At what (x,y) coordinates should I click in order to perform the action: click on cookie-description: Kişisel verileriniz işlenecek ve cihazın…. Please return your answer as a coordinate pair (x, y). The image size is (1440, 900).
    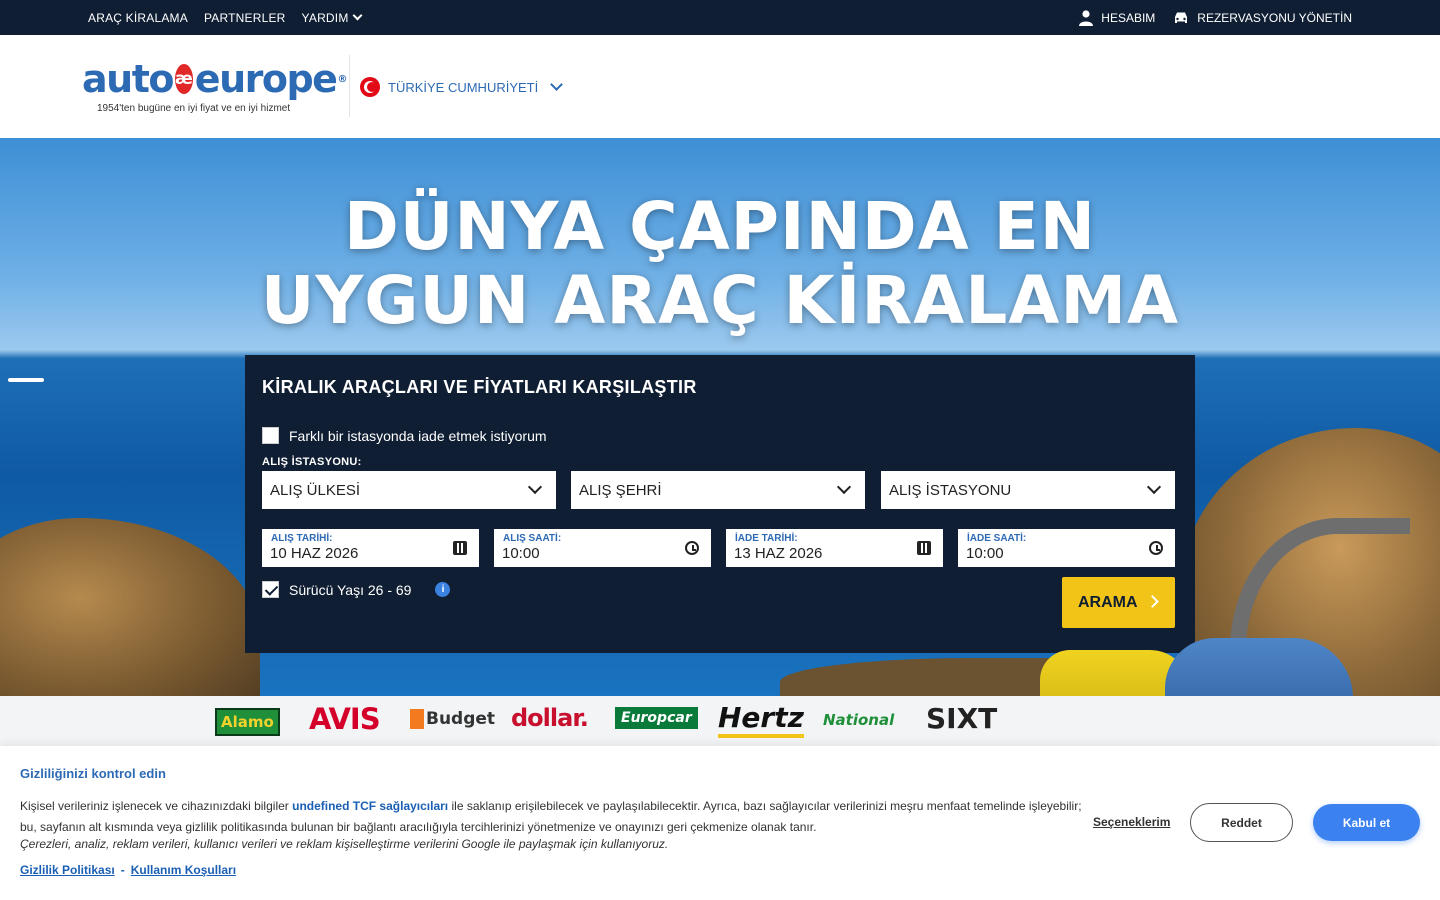
    Looking at the image, I should click on (555, 817).